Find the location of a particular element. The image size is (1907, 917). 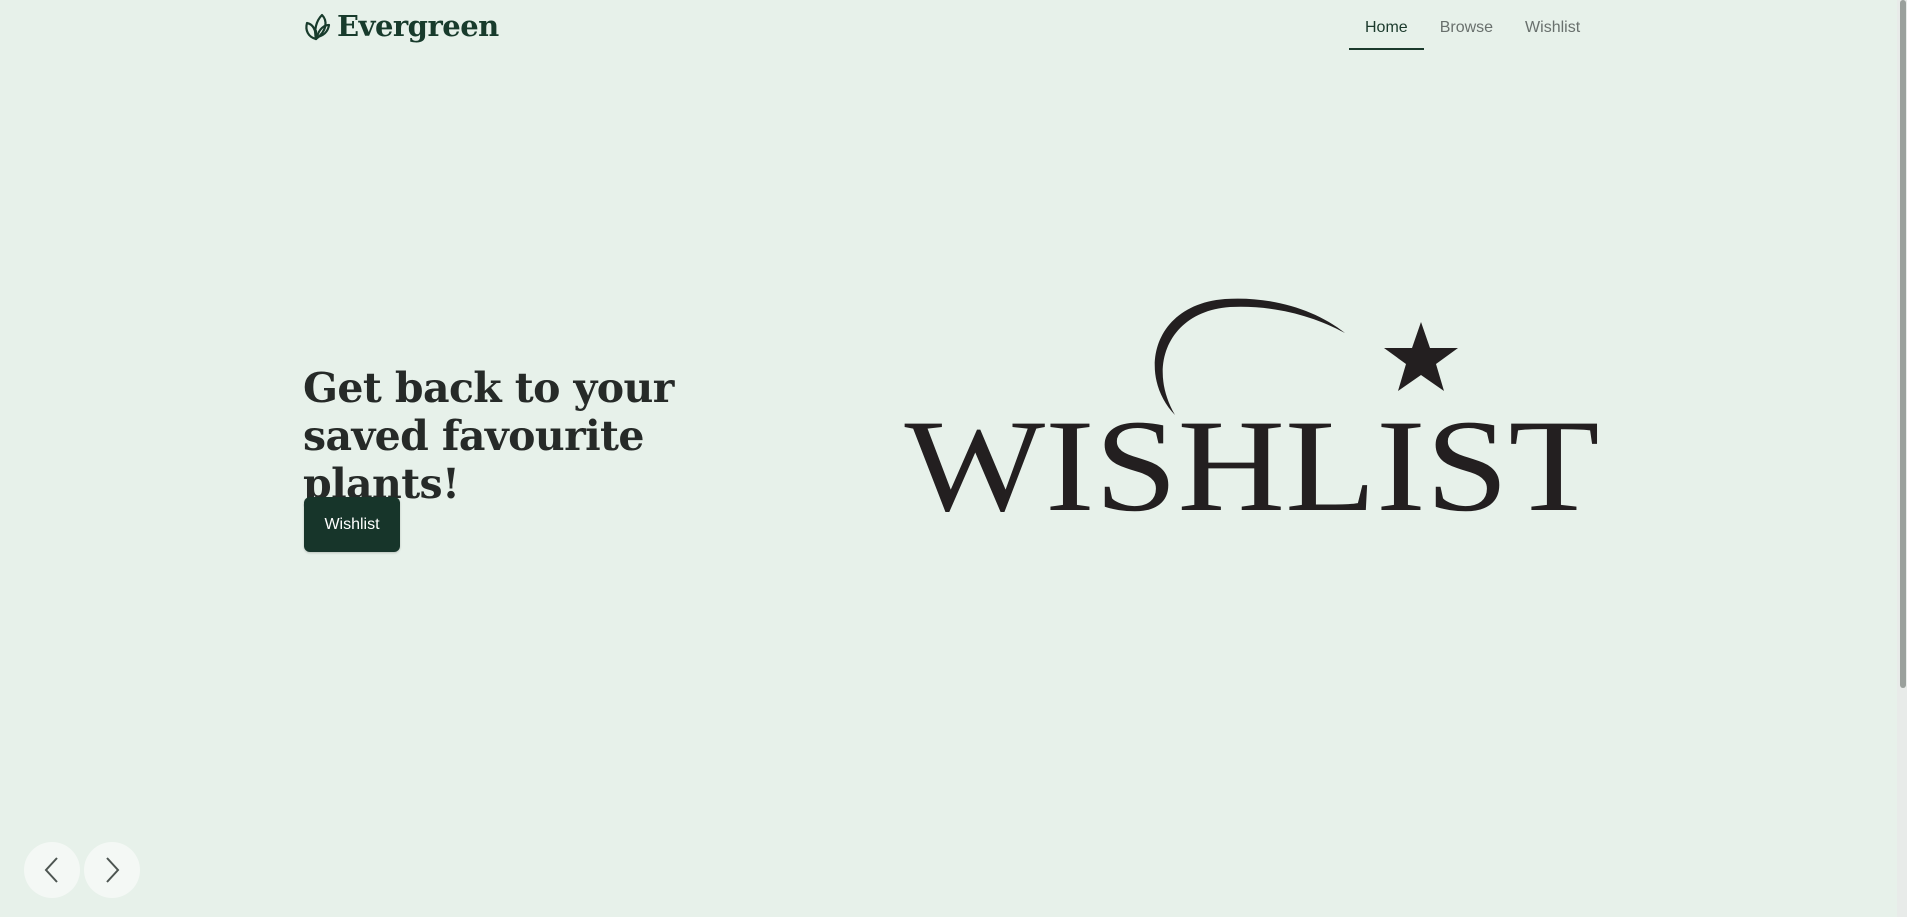

chevron-right-icon is located at coordinates (113, 870).